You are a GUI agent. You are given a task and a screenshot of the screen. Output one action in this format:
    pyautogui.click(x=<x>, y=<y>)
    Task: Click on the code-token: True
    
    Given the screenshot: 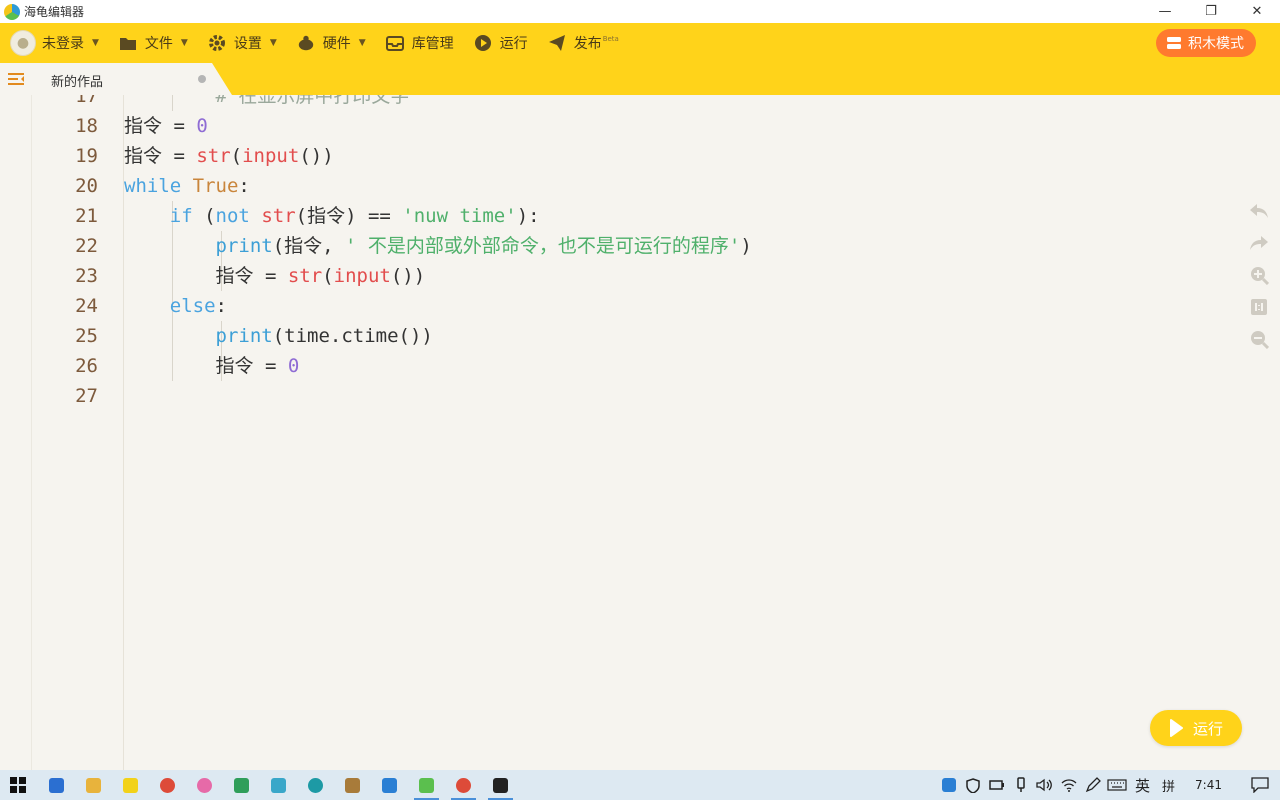 What is the action you would take?
    pyautogui.click(x=215, y=186)
    